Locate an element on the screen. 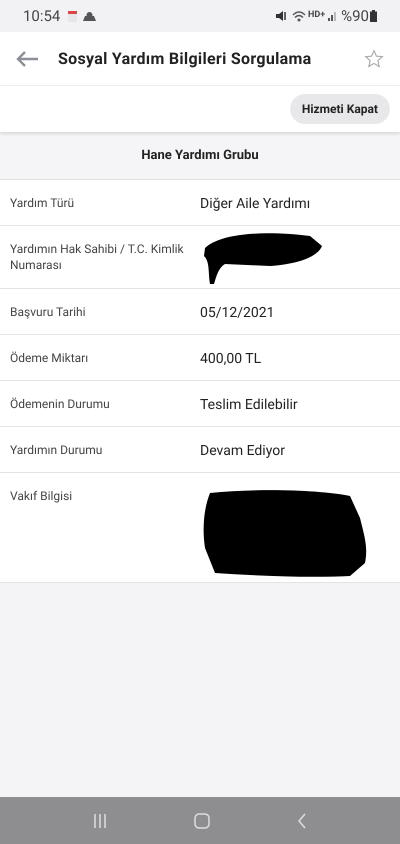 Image resolution: width=400 pixels, height=844 pixels. star-icon is located at coordinates (374, 58).